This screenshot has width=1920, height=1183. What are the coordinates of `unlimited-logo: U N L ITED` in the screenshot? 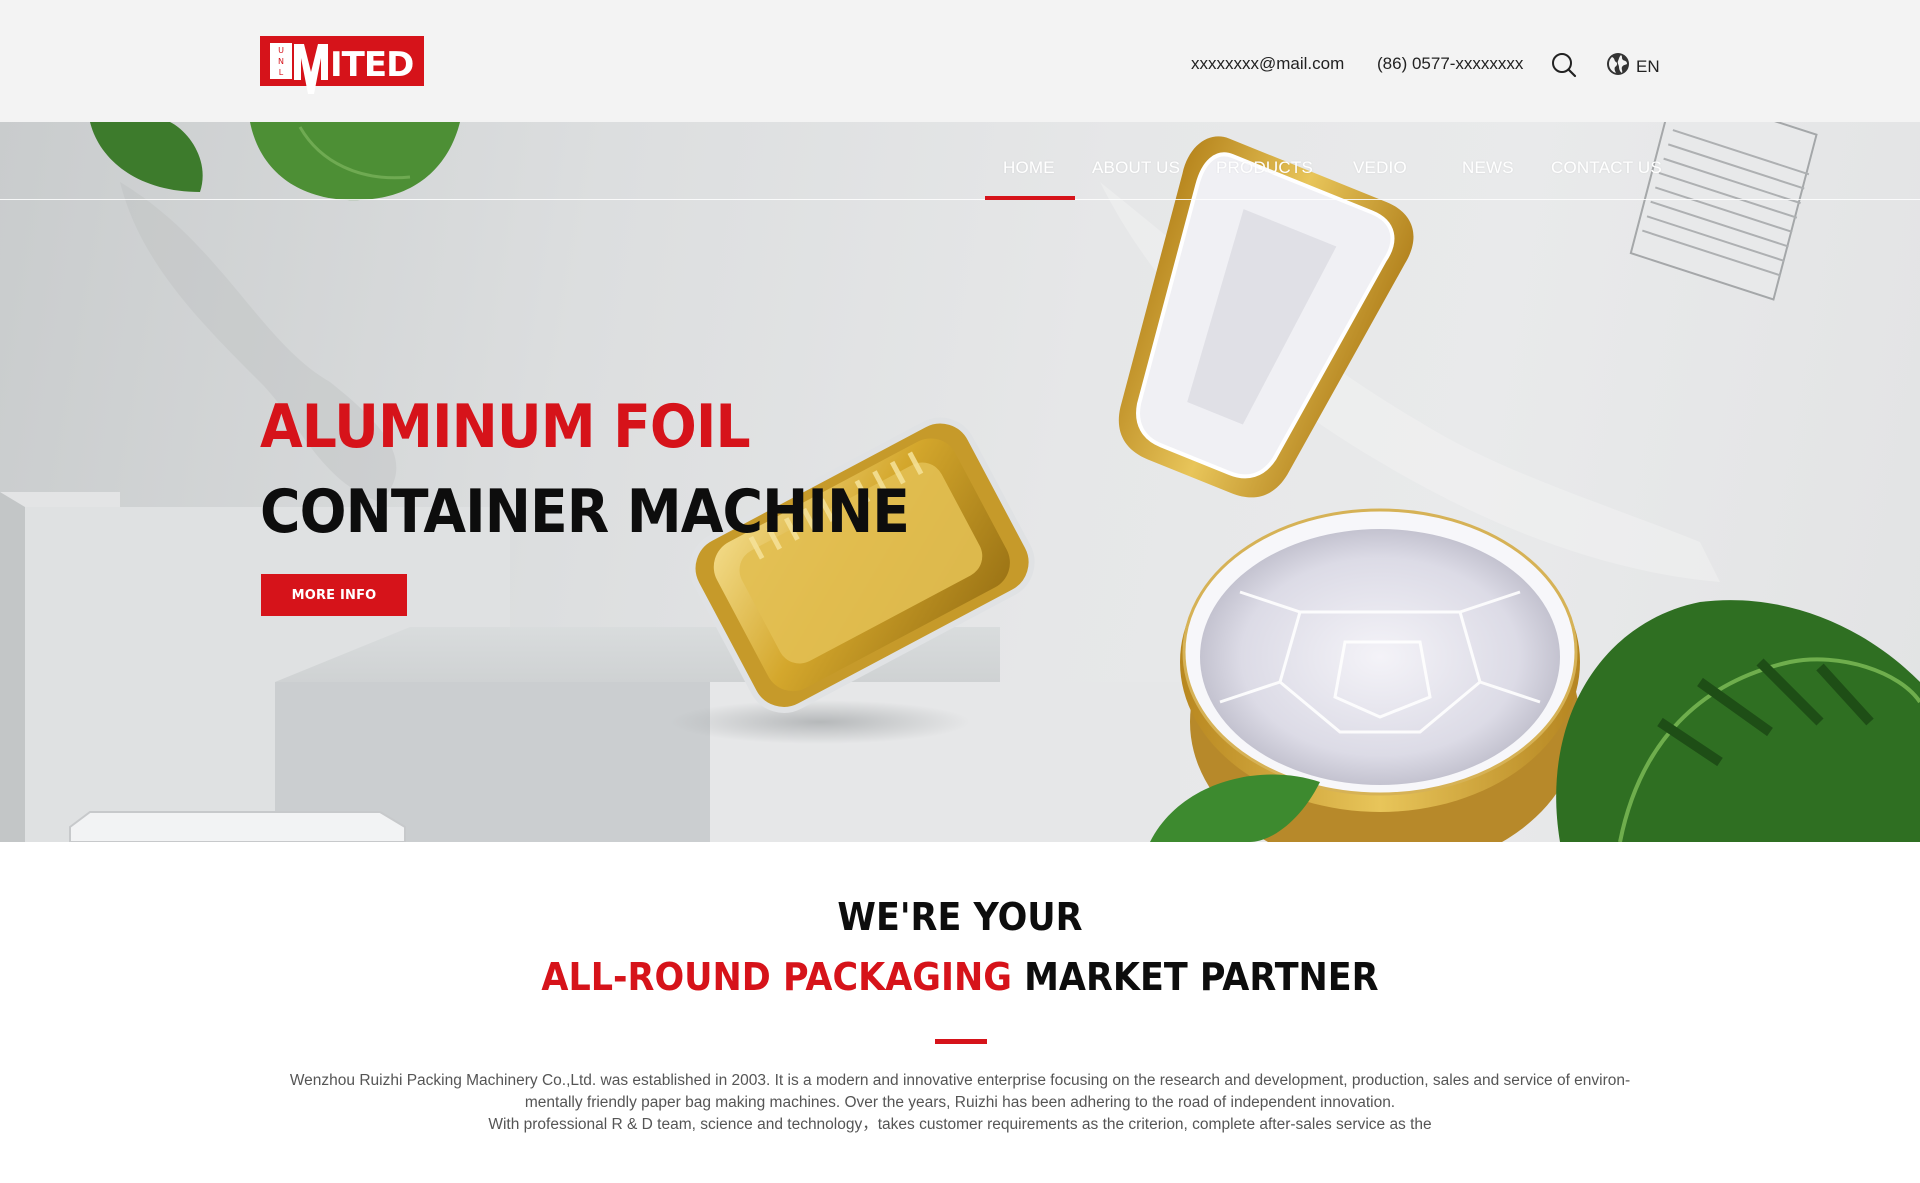 It's located at (342, 66).